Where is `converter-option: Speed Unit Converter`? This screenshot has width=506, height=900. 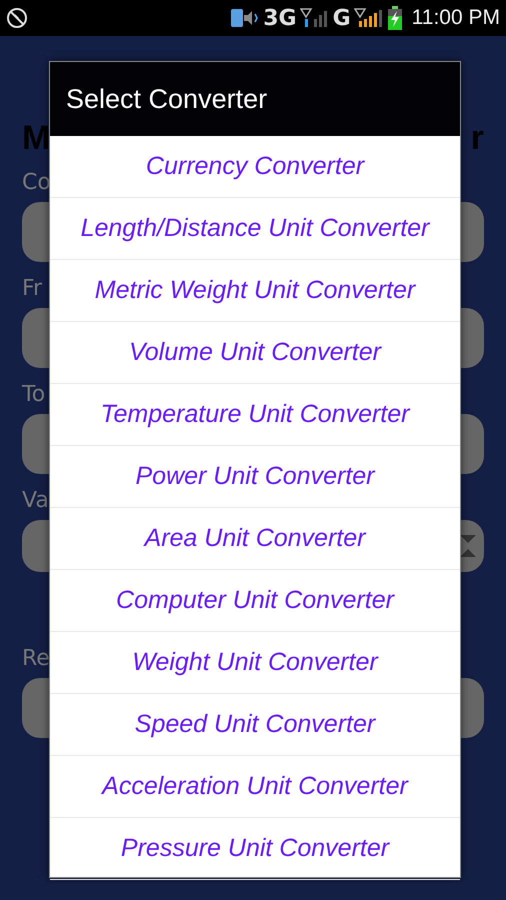 converter-option: Speed Unit Converter is located at coordinates (255, 725).